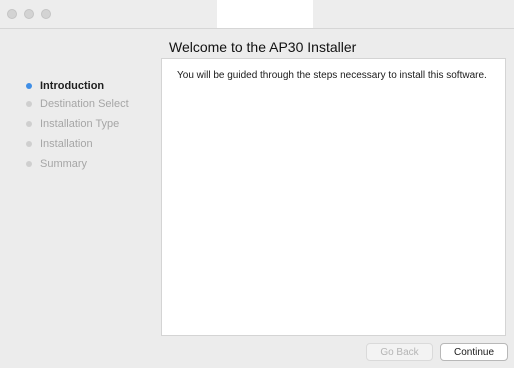 This screenshot has height=368, width=514. I want to click on sidebar-step-destination-select: Destination Select, so click(77, 104).